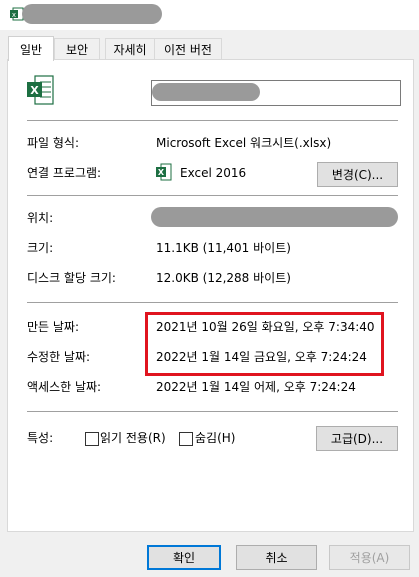 The width and height of the screenshot is (419, 577). What do you see at coordinates (53, 143) in the screenshot?
I see `file-type-label: 파일 형식:` at bounding box center [53, 143].